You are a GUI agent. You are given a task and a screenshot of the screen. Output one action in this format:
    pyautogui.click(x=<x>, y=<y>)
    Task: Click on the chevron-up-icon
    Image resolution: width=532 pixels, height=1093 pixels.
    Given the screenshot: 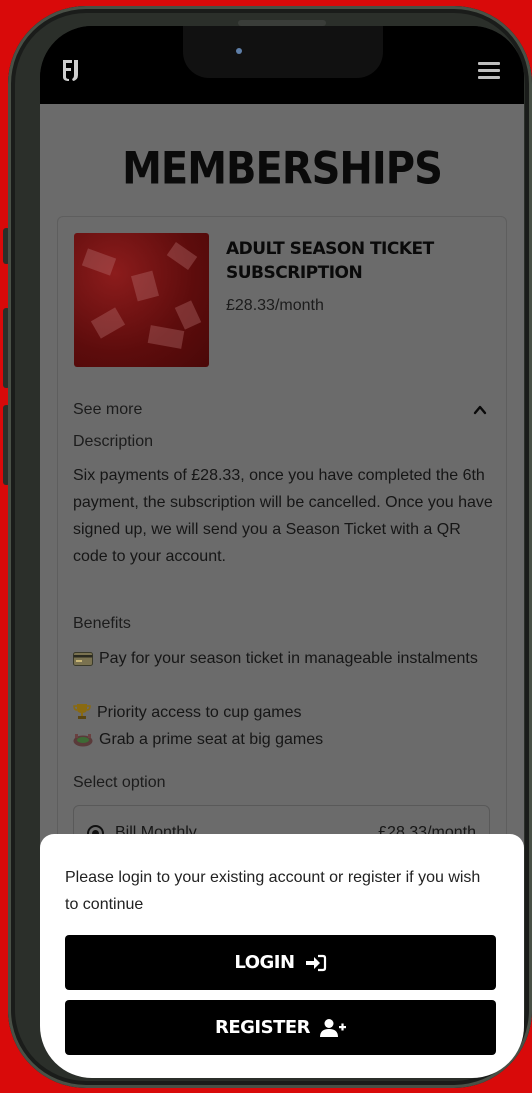 What is the action you would take?
    pyautogui.click(x=480, y=410)
    